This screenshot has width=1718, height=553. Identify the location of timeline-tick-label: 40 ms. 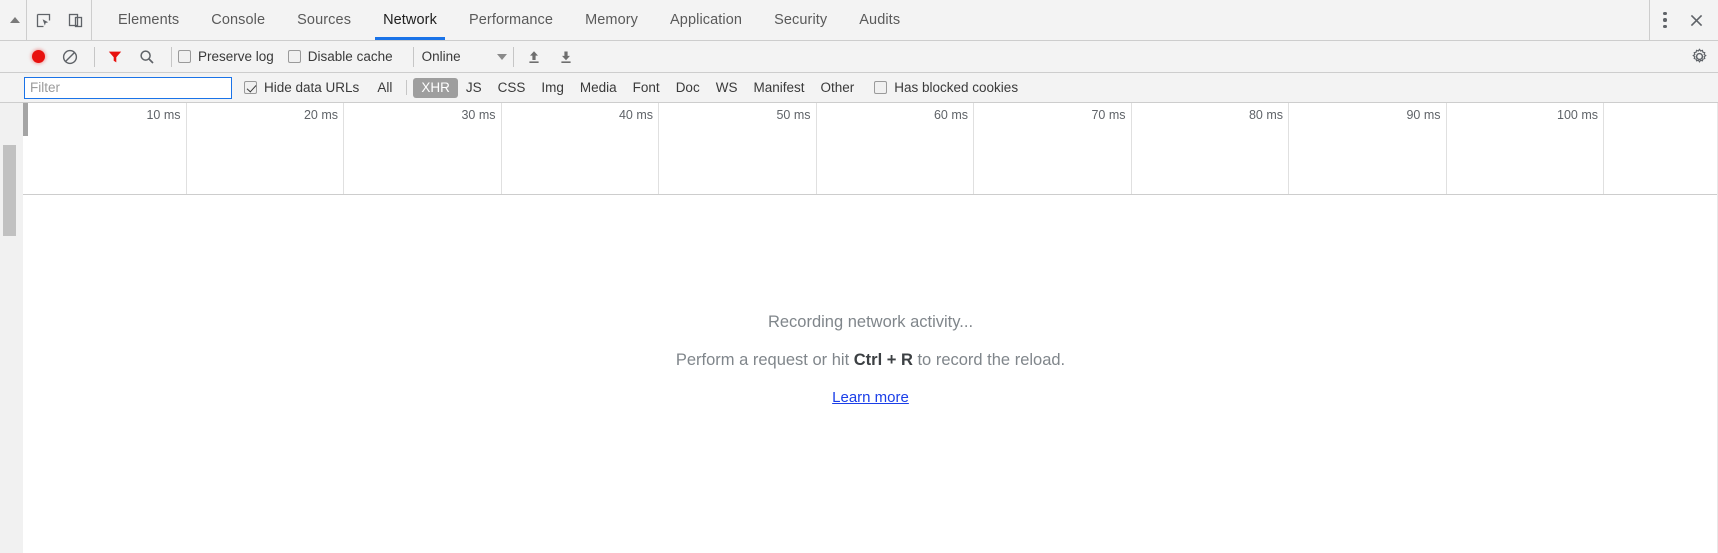
(635, 115).